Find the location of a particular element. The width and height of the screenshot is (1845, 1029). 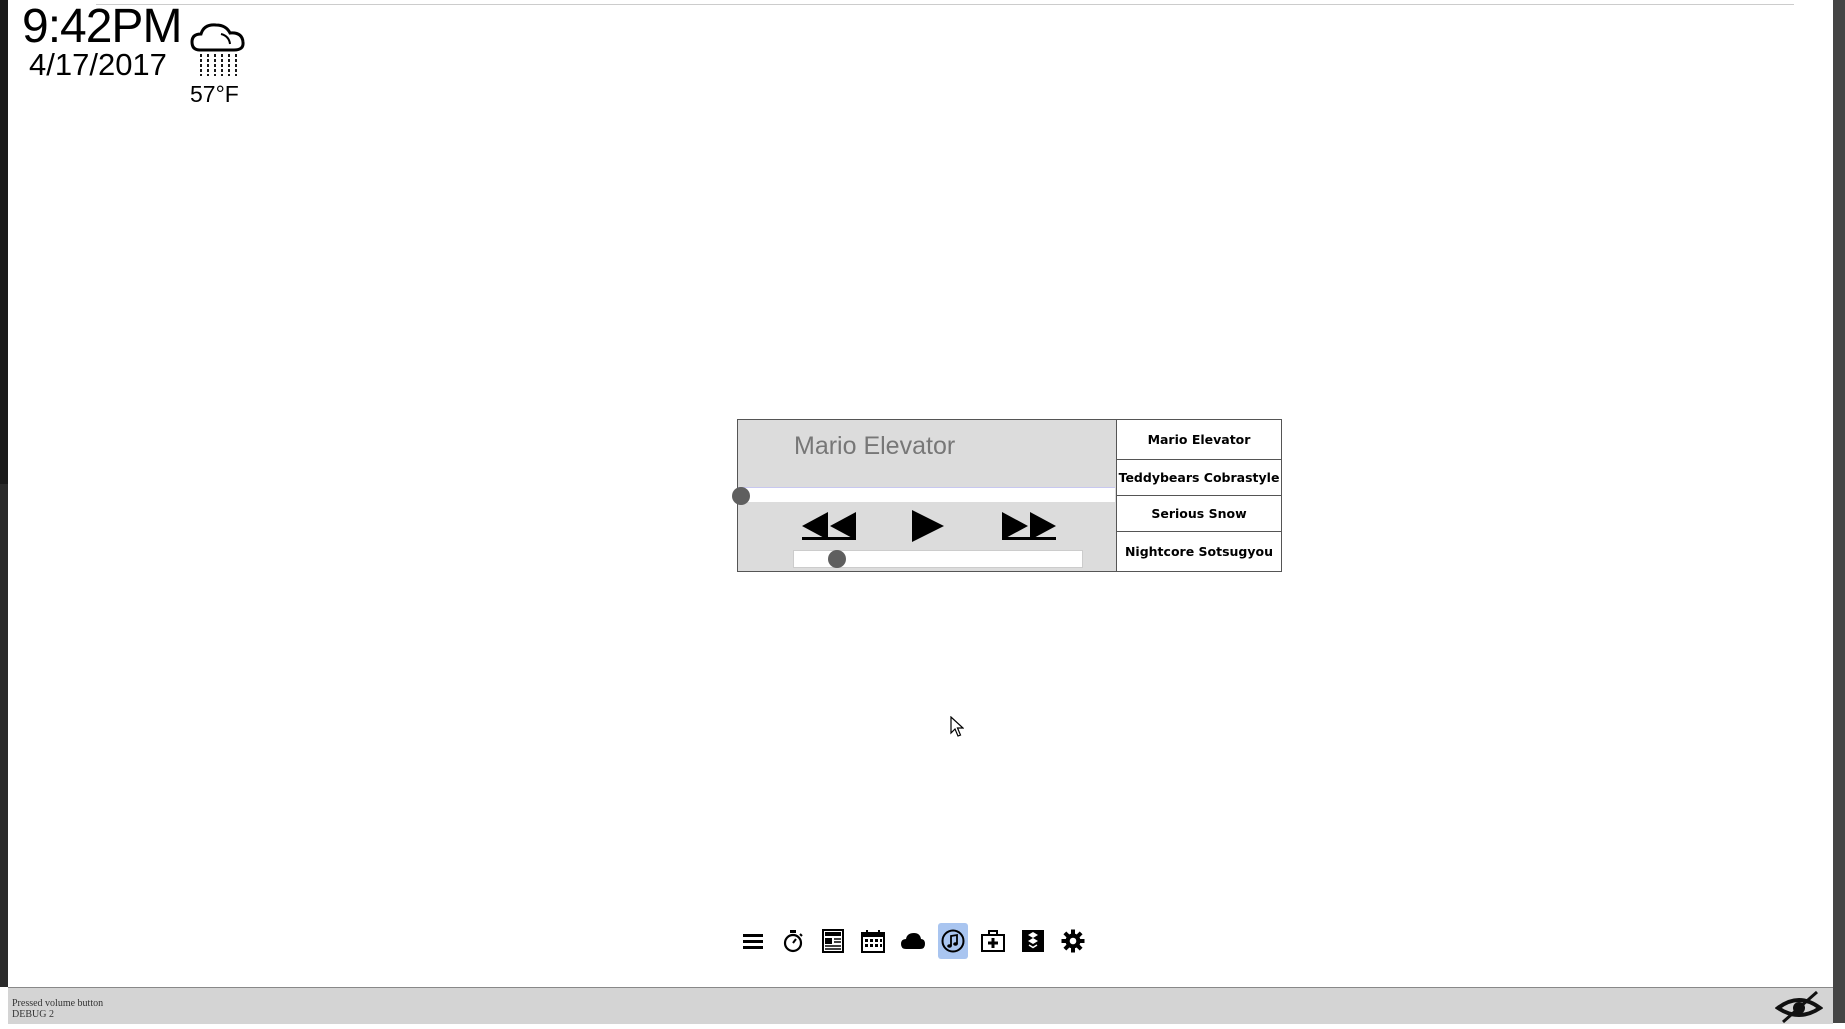

status-message: Pressed volume button is located at coordinates (58, 1003).